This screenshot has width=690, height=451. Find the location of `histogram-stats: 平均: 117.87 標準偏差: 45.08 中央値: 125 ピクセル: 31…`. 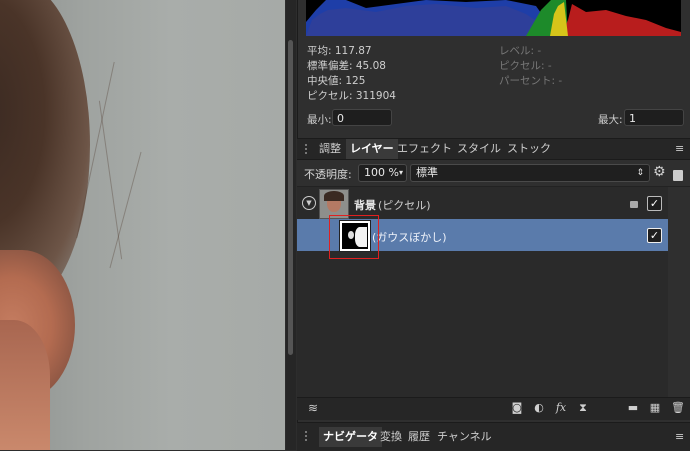

histogram-stats: 平均: 117.87 標準偏差: 45.08 中央値: 125 ピクセル: 31… is located at coordinates (351, 74).